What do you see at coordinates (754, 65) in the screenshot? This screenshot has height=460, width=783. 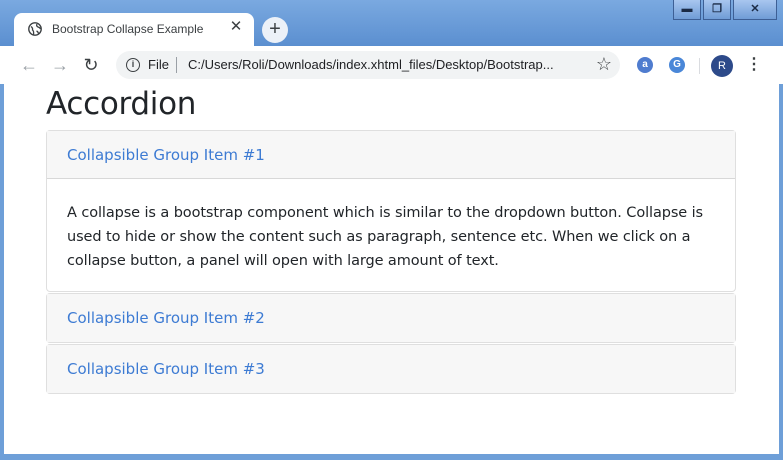 I see `menu-icon: ⋮` at bounding box center [754, 65].